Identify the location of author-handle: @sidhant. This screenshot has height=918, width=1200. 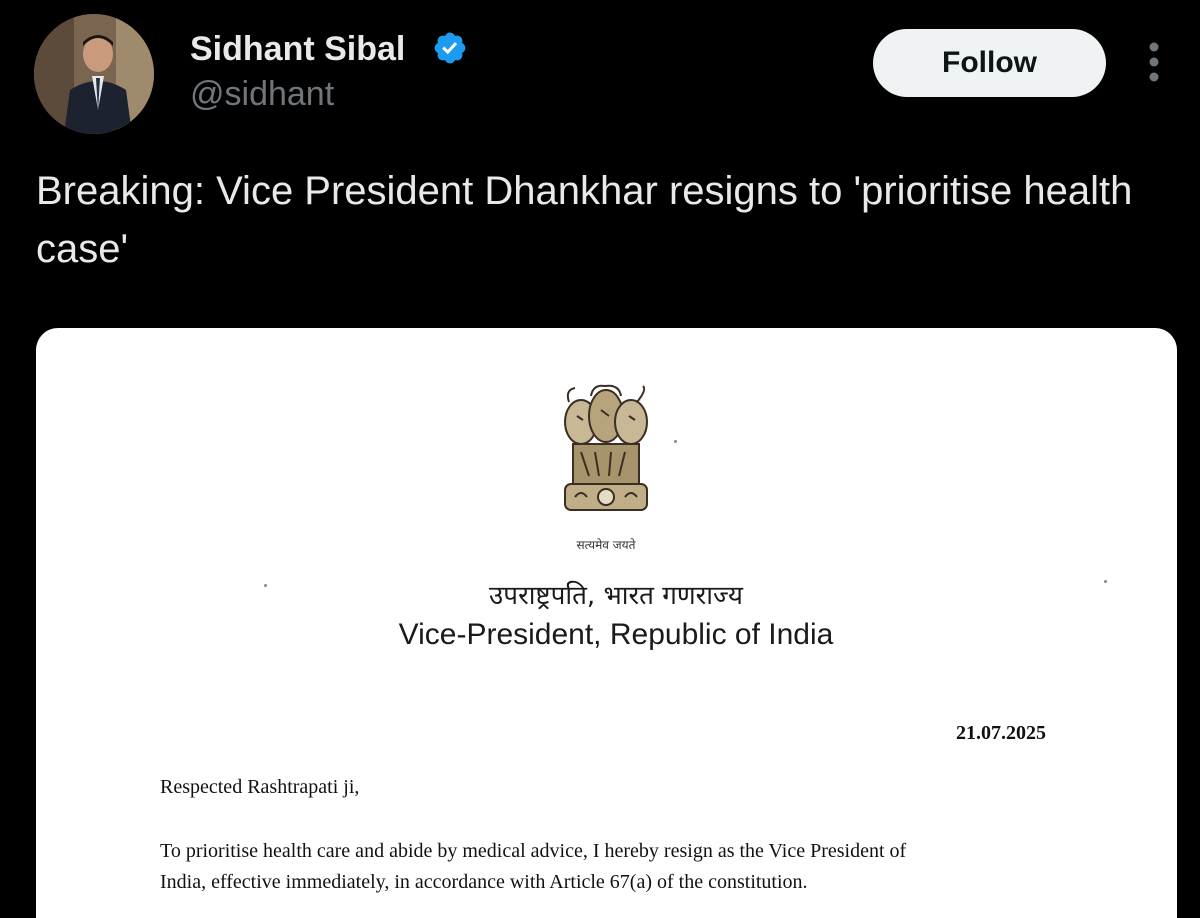
(262, 94).